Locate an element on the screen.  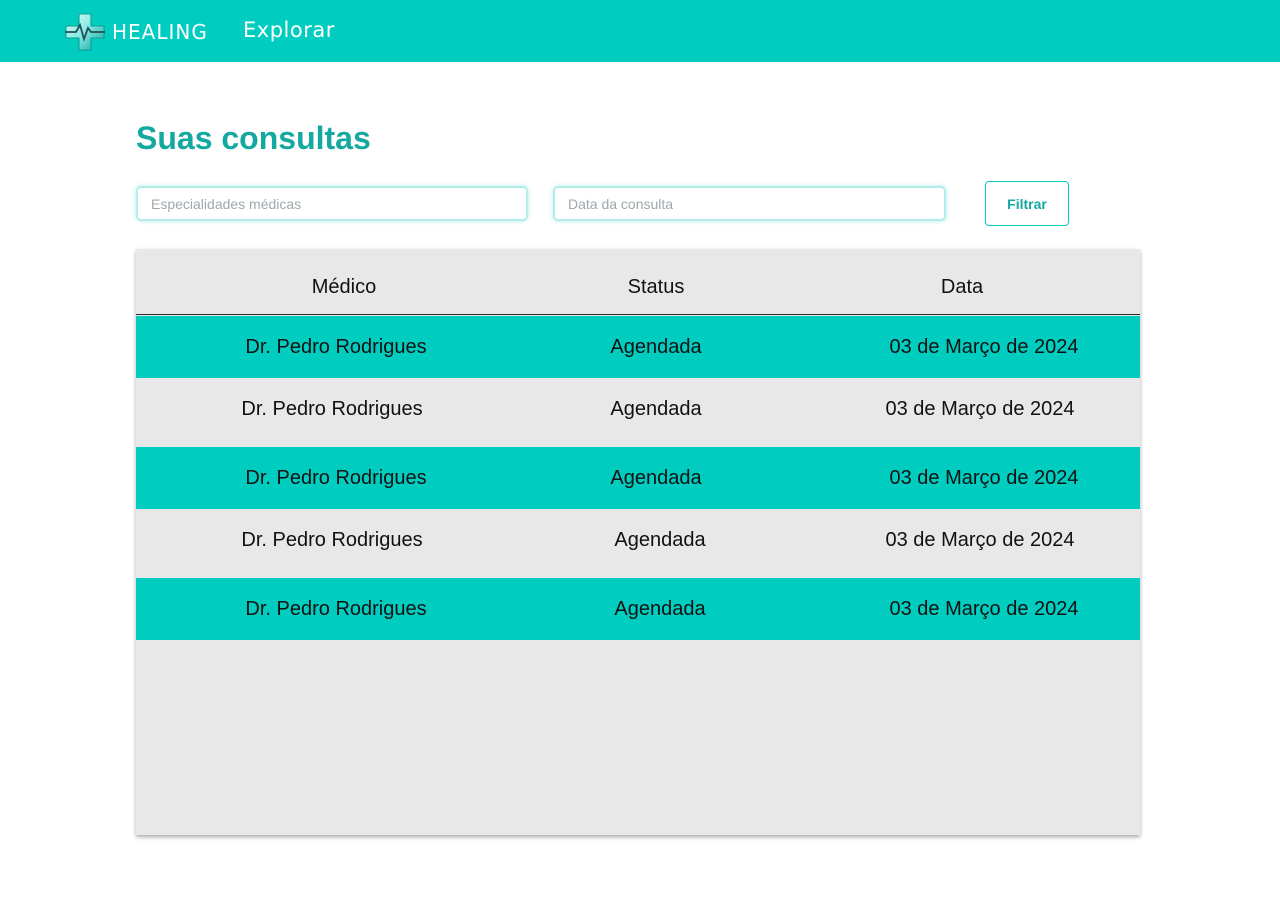
column-header-data: Data is located at coordinates (962, 287).